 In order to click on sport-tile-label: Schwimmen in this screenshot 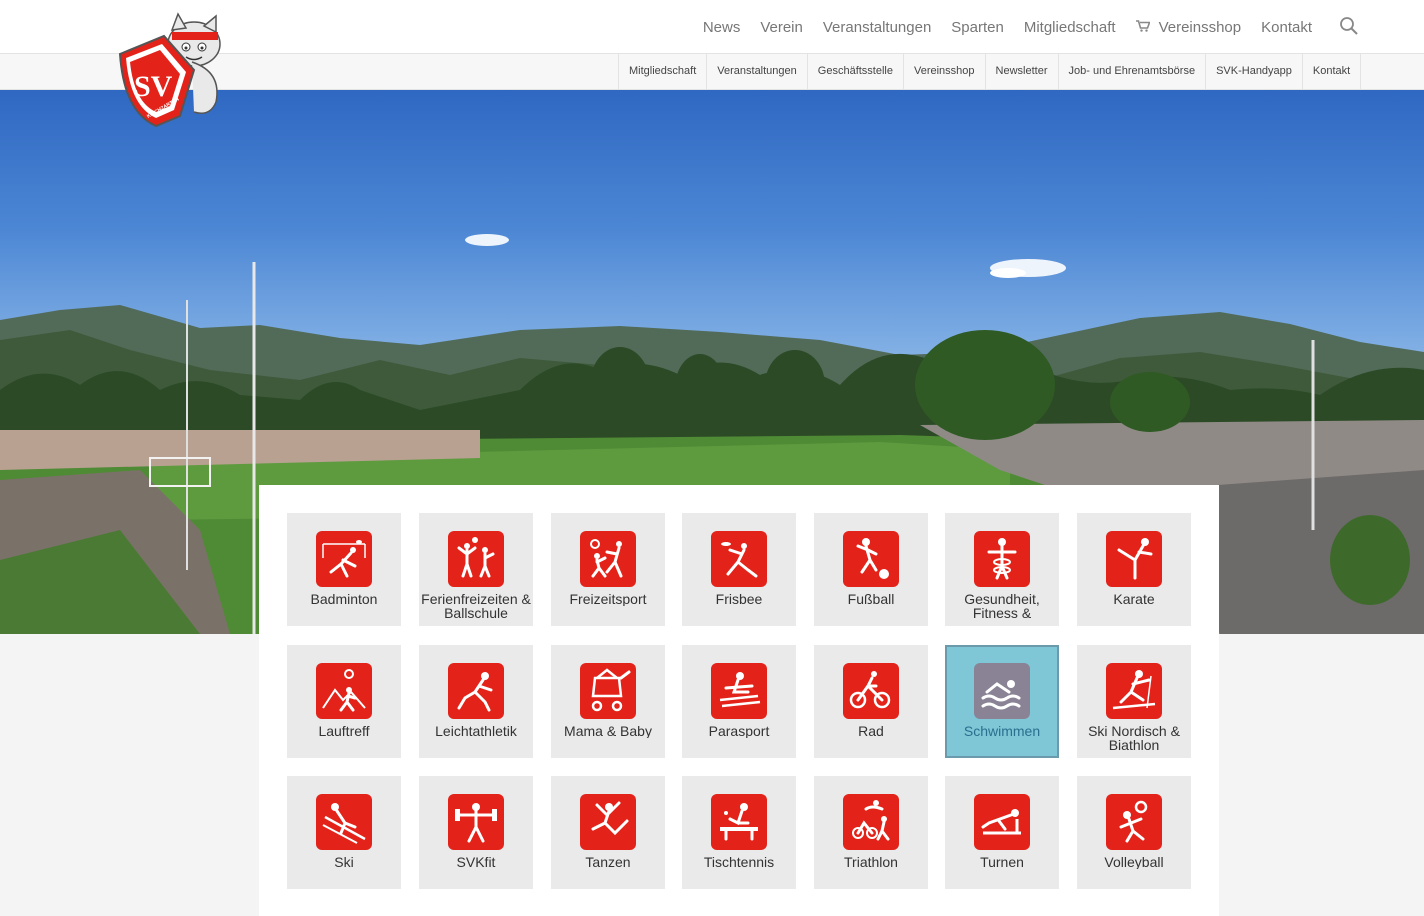, I will do `click(1002, 731)`.